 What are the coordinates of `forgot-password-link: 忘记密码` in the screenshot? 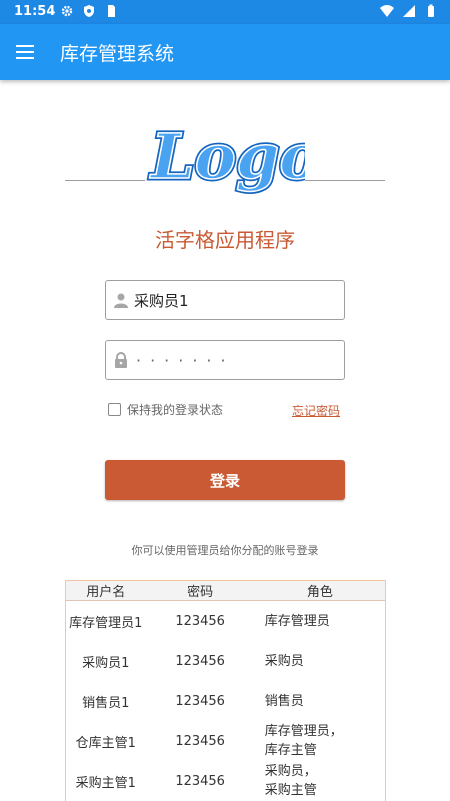 It's located at (316, 410).